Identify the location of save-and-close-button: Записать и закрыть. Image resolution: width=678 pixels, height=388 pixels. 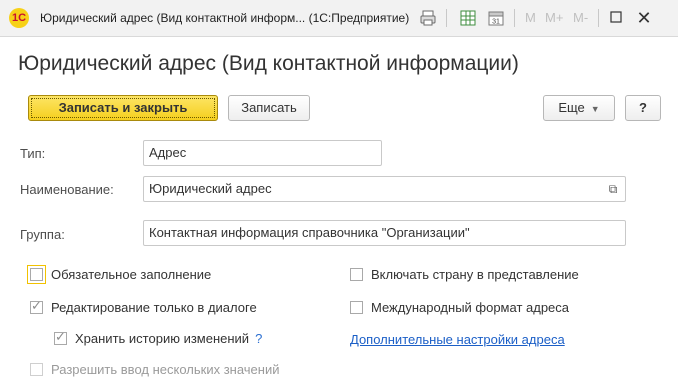
(123, 108).